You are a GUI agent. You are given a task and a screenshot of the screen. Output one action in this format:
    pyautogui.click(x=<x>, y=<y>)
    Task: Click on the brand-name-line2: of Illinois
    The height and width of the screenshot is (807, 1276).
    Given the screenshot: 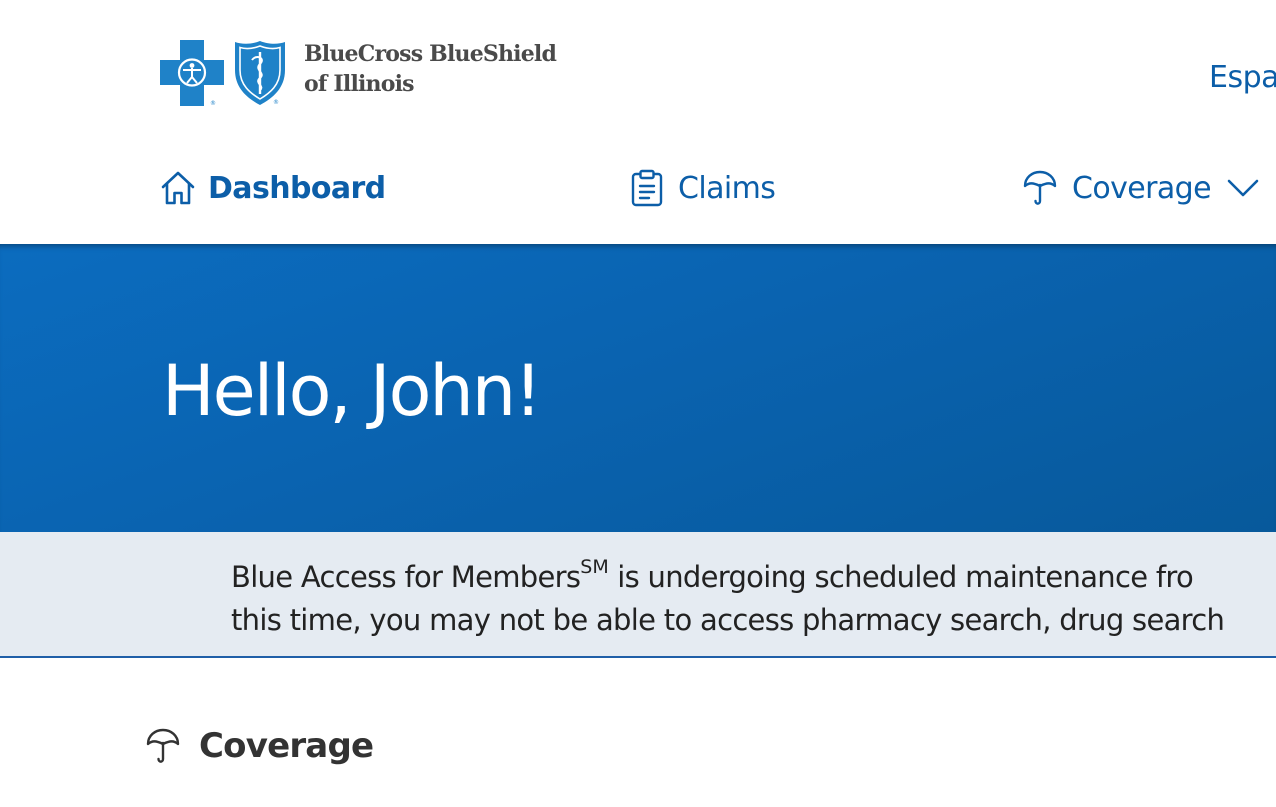 What is the action you would take?
    pyautogui.click(x=359, y=84)
    